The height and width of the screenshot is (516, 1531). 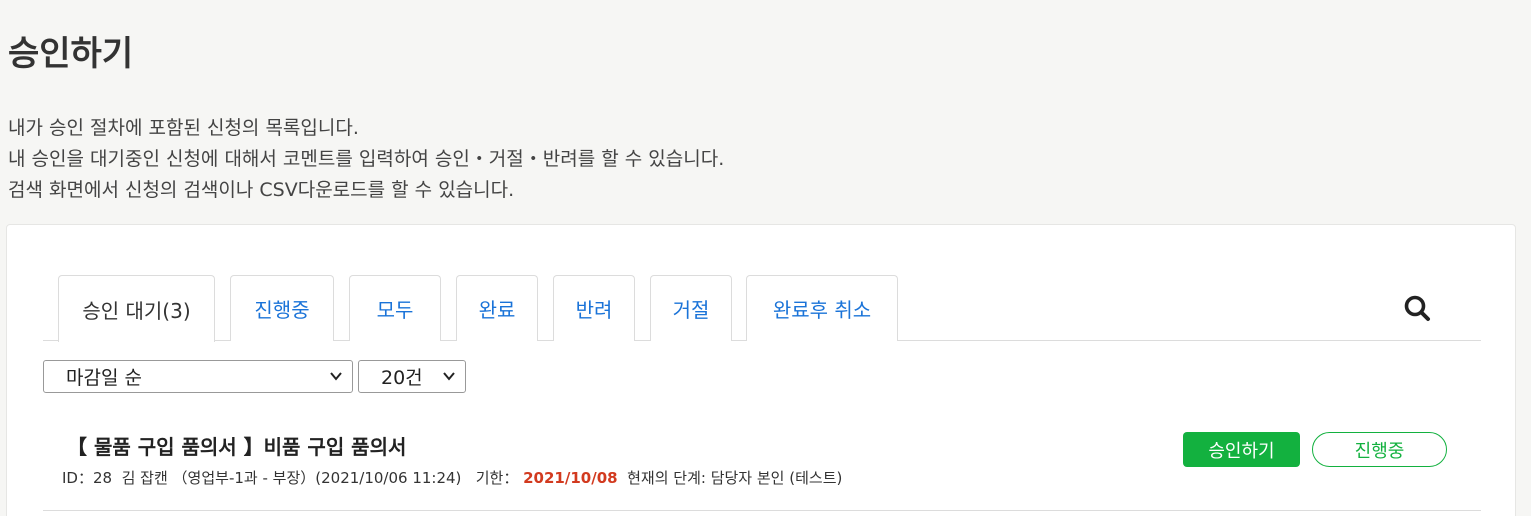 I want to click on request-id: ID：28, so click(x=87, y=478).